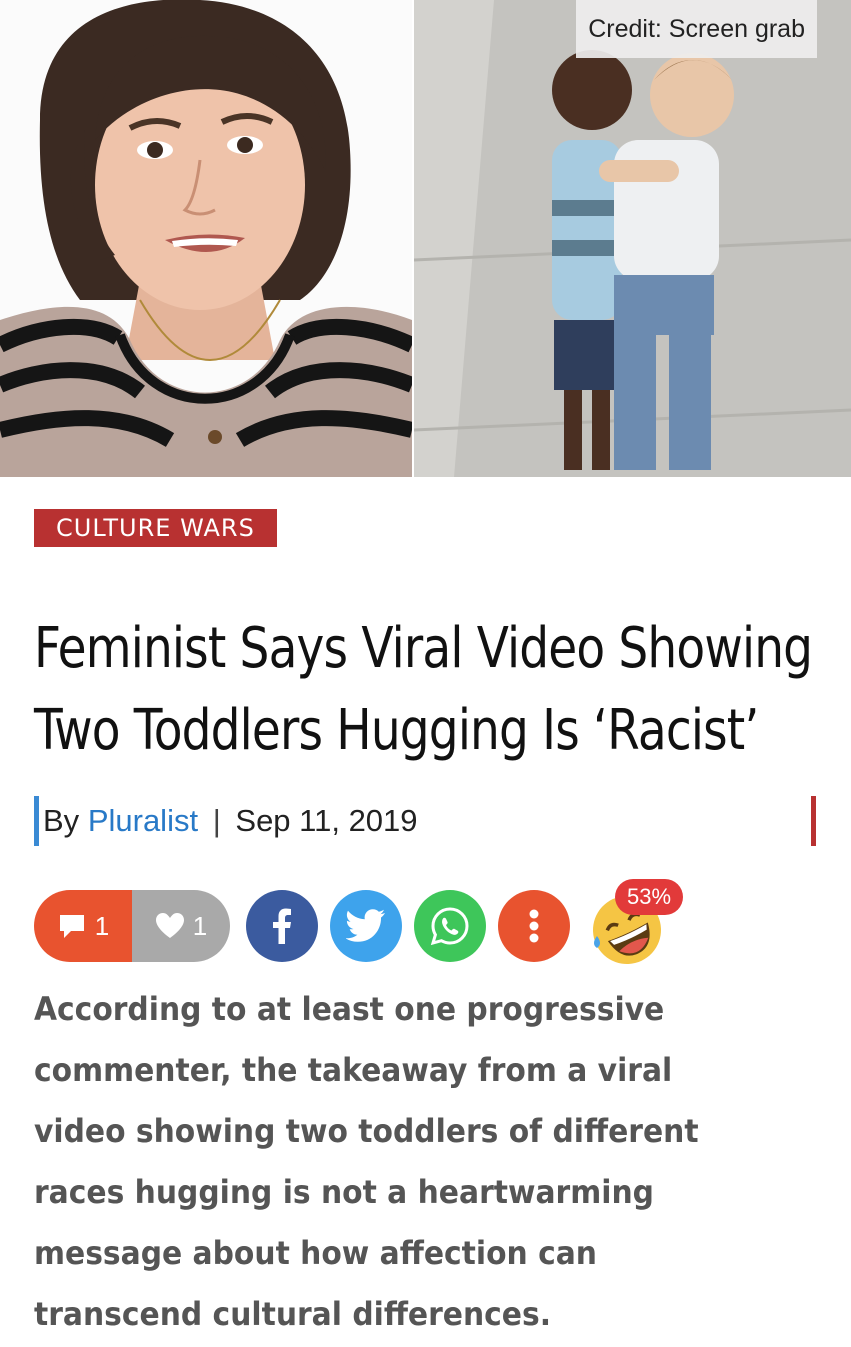 The height and width of the screenshot is (1347, 851). What do you see at coordinates (155, 528) in the screenshot?
I see `category-tag: CULTURE WARS` at bounding box center [155, 528].